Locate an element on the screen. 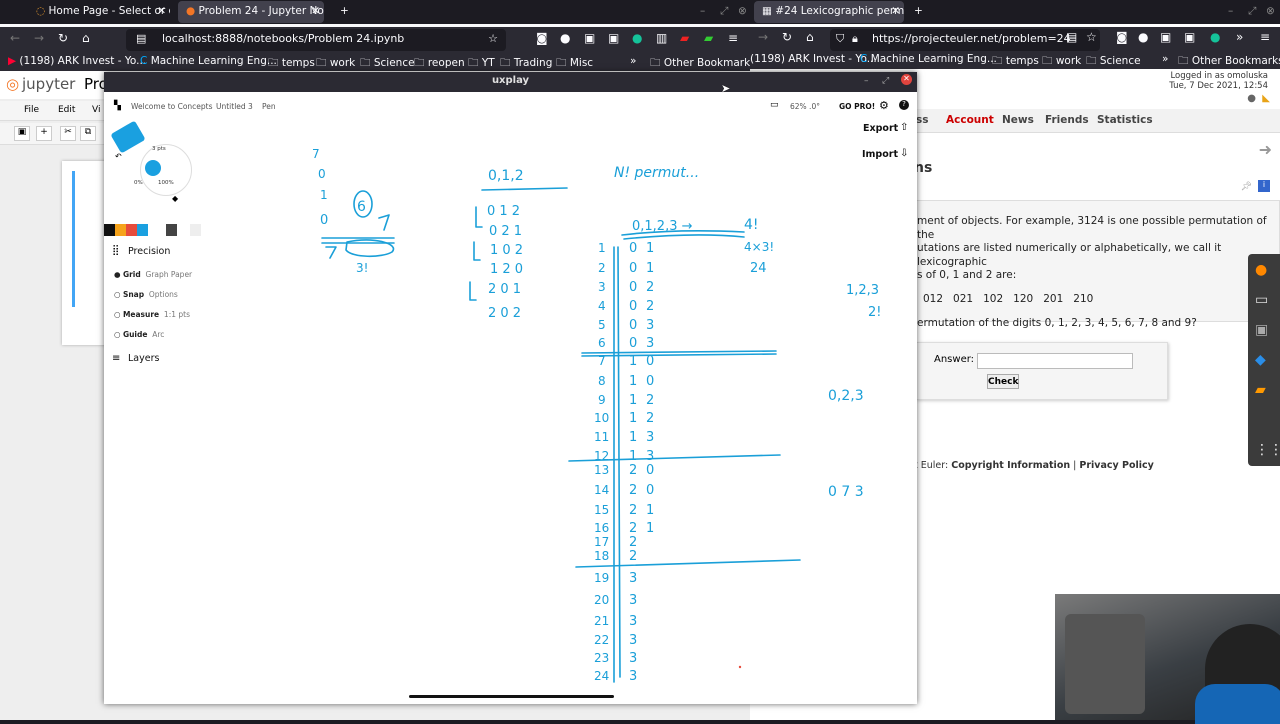 The width and height of the screenshot is (1280, 724). nav-progress: ss is located at coordinates (922, 120).